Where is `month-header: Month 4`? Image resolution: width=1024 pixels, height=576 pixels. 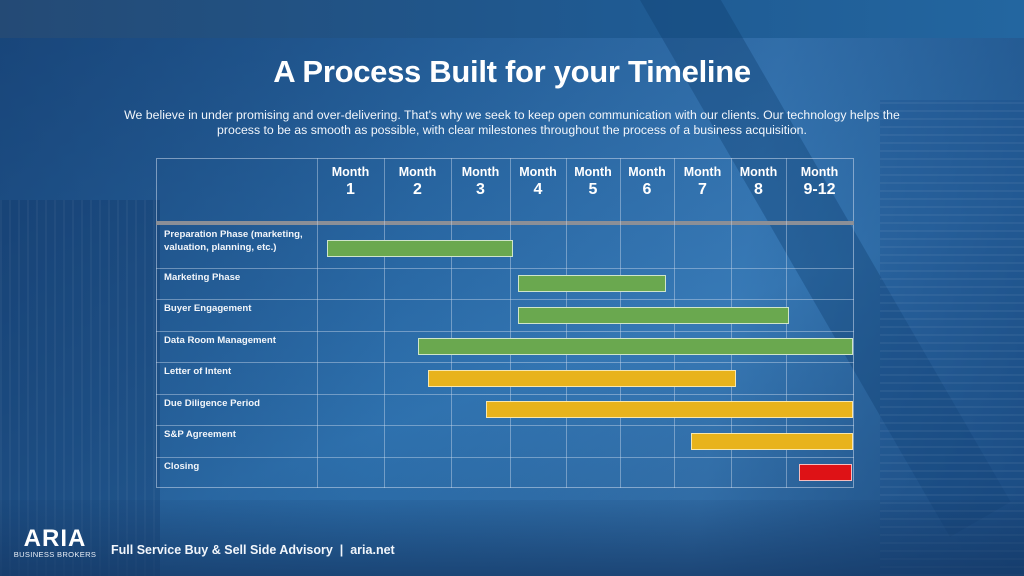
month-header: Month 4 is located at coordinates (538, 182).